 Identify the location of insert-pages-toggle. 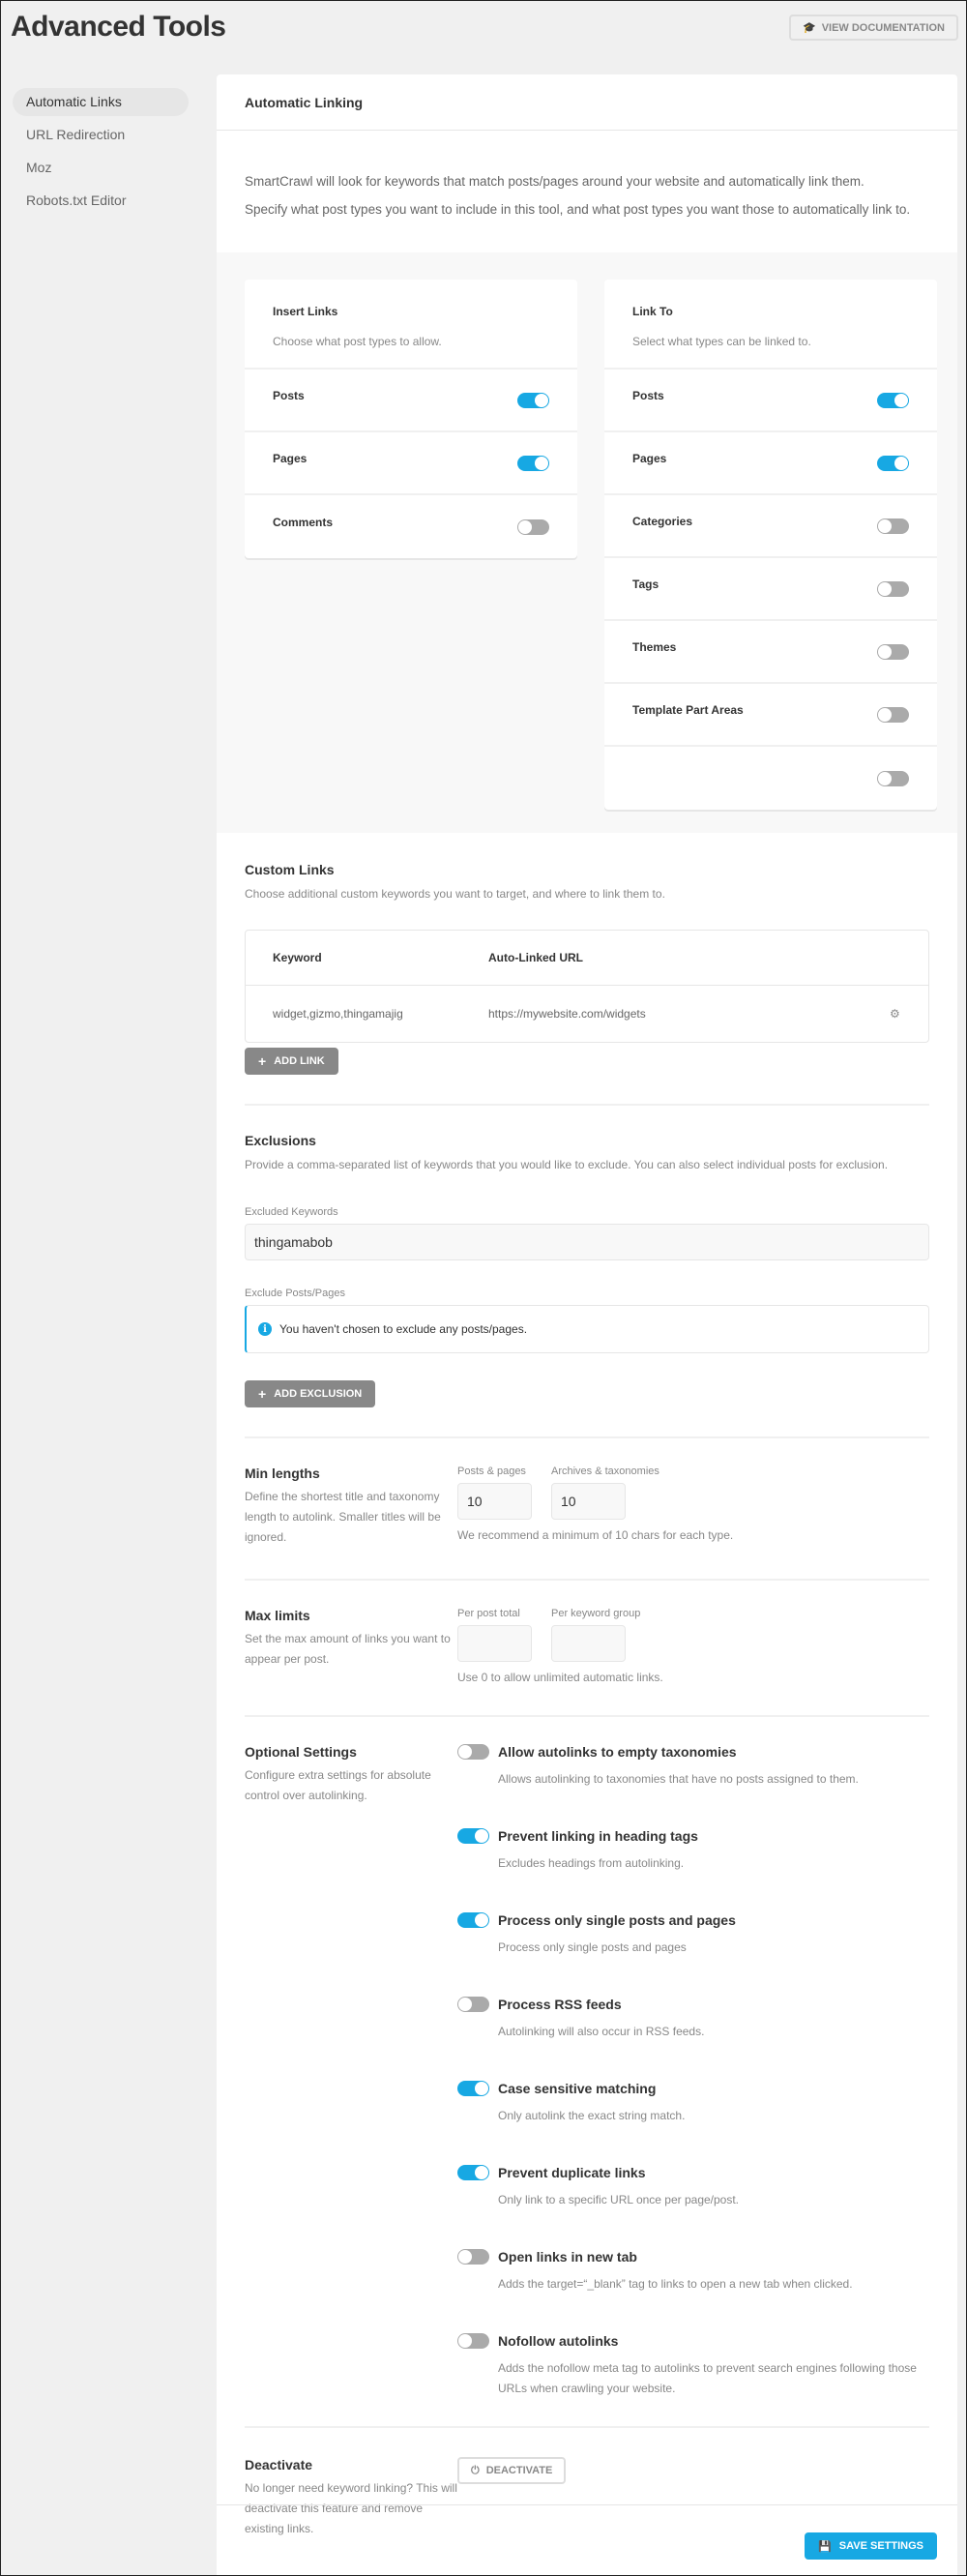
(533, 463).